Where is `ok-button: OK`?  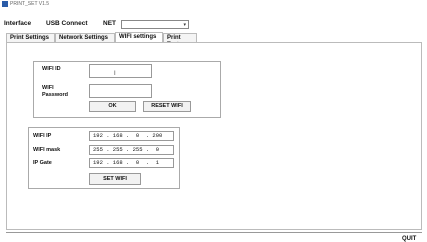
ok-button: OK is located at coordinates (112, 106).